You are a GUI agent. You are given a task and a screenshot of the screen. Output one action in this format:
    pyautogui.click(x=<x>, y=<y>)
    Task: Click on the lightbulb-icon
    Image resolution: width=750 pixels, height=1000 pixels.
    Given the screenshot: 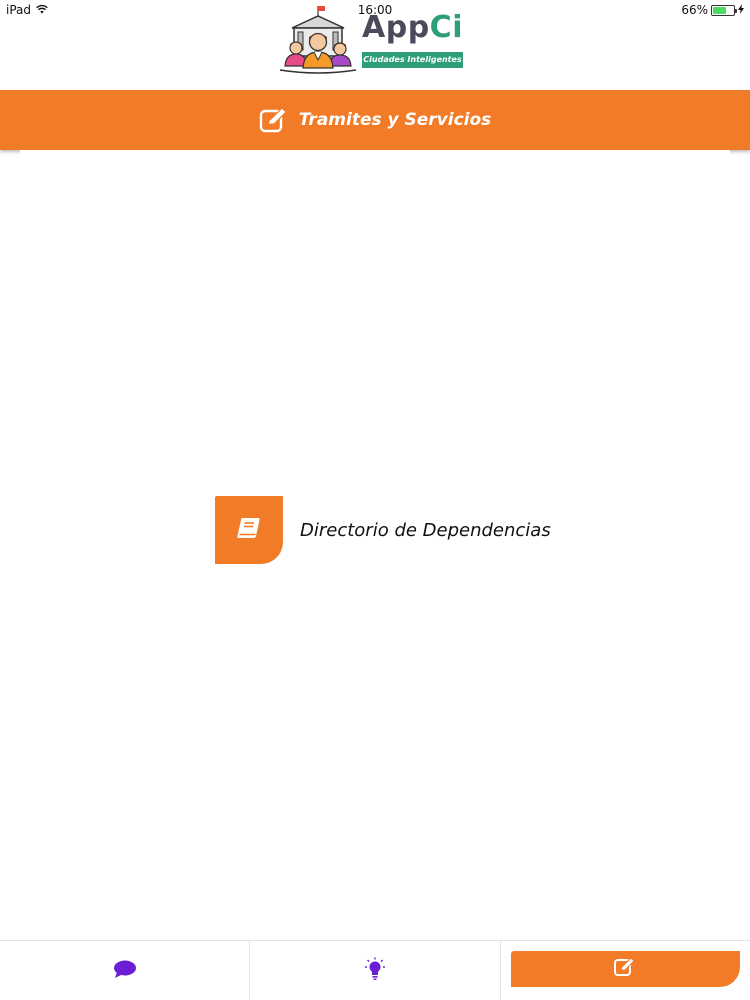 What is the action you would take?
    pyautogui.click(x=375, y=971)
    